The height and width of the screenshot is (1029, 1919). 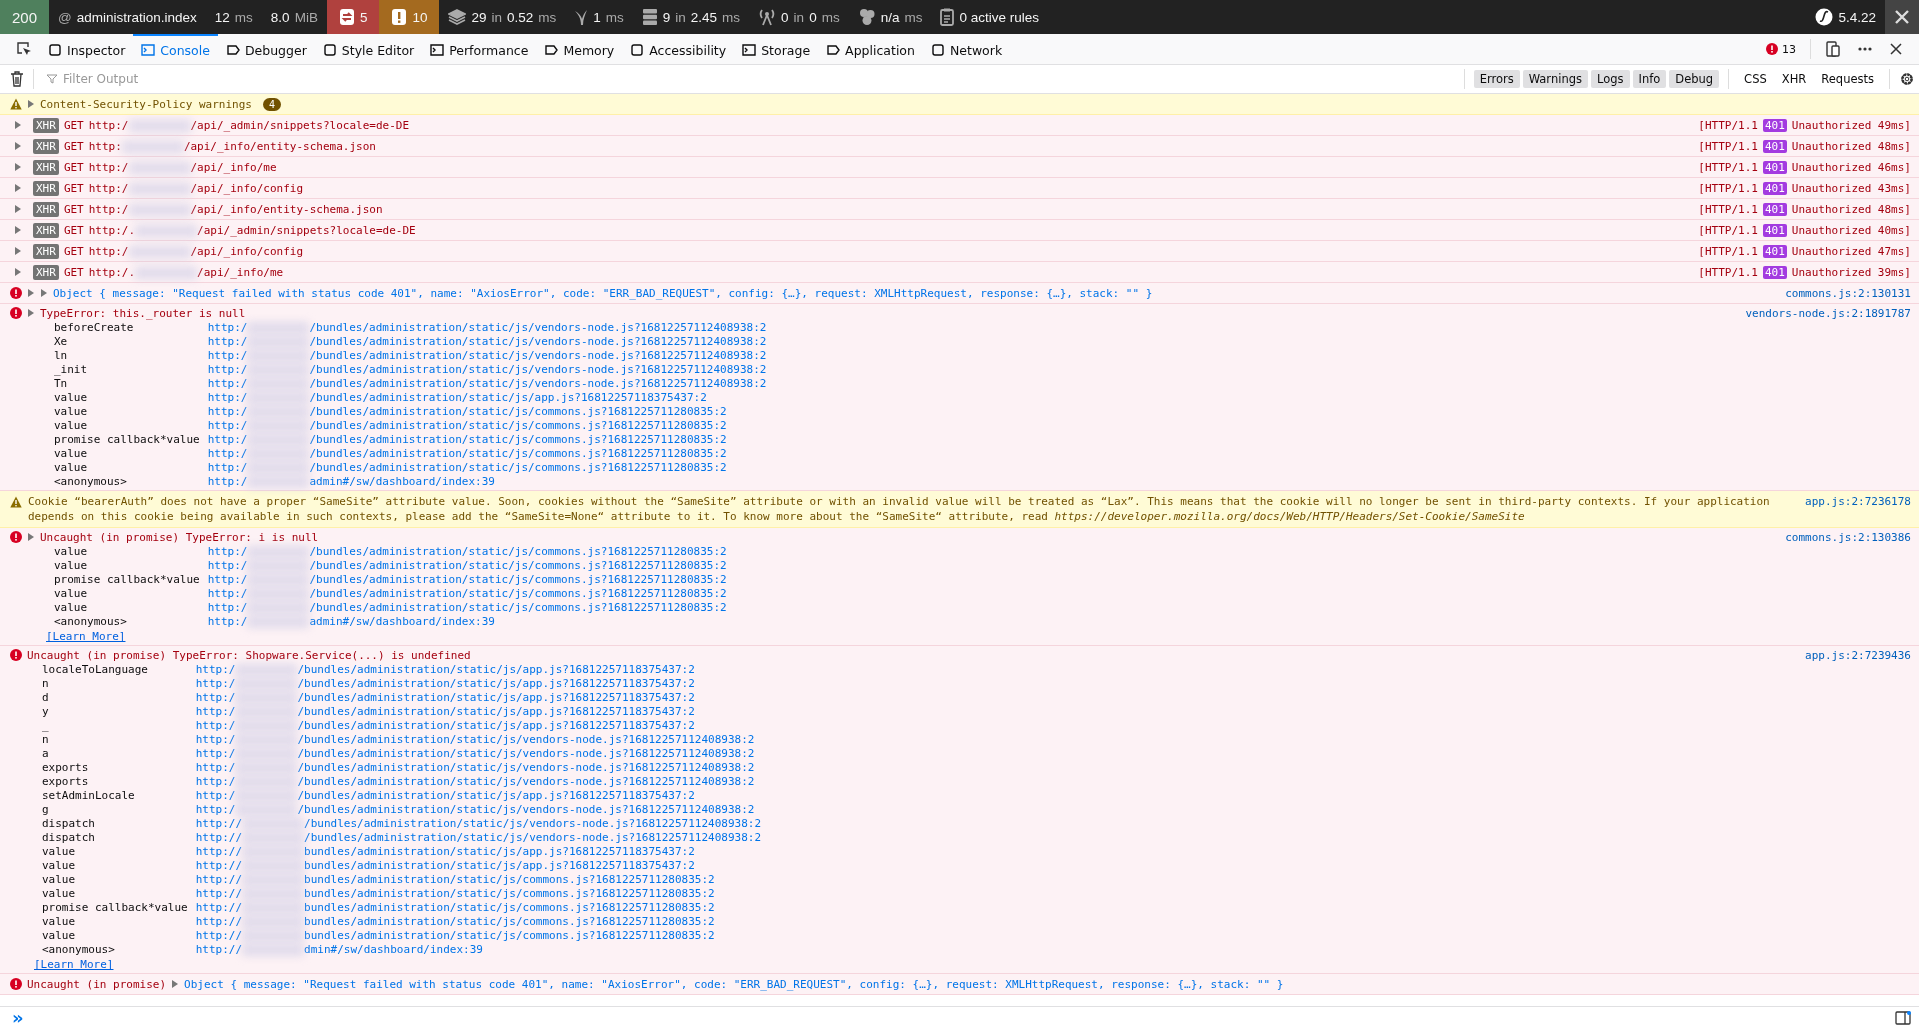 What do you see at coordinates (1610, 79) in the screenshot?
I see `filter-toggle: Logs` at bounding box center [1610, 79].